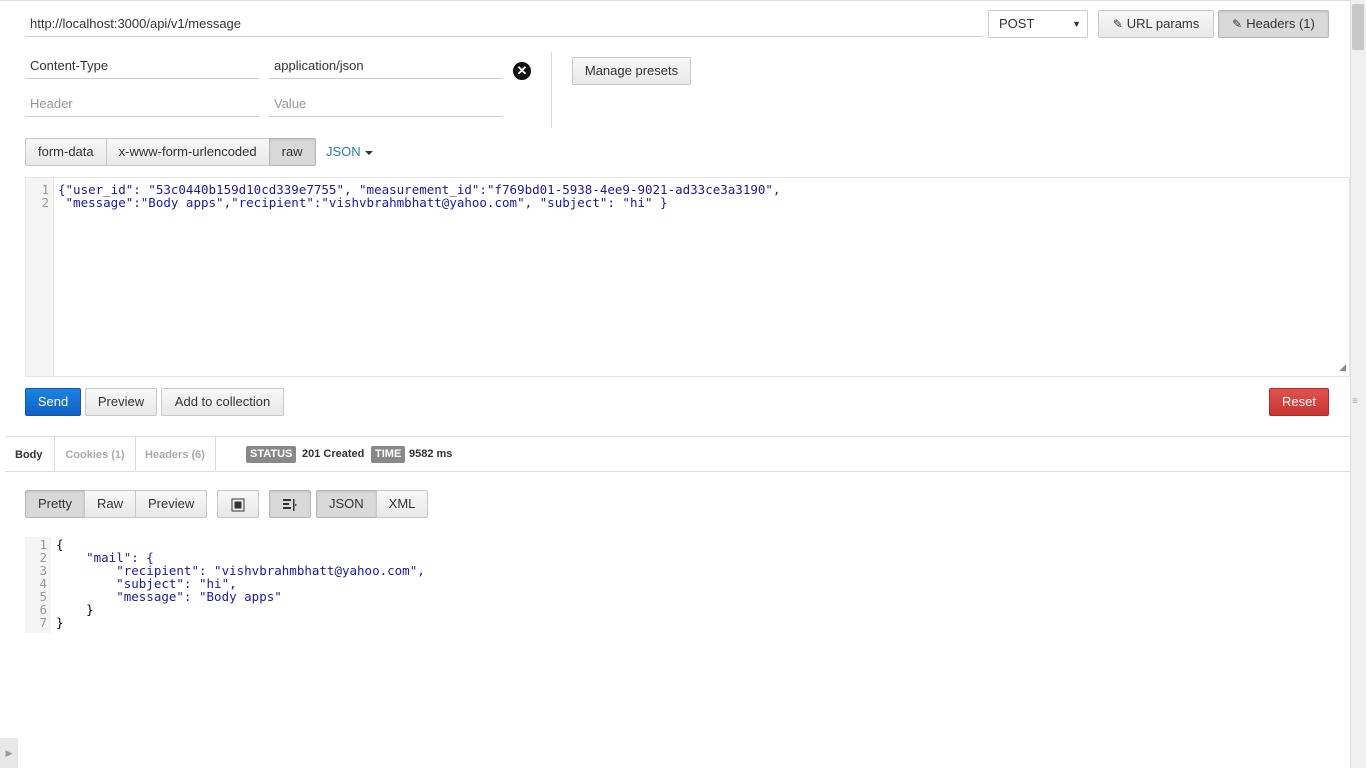 The image size is (1366, 768). What do you see at coordinates (1299, 402) in the screenshot?
I see `reset-button: Reset` at bounding box center [1299, 402].